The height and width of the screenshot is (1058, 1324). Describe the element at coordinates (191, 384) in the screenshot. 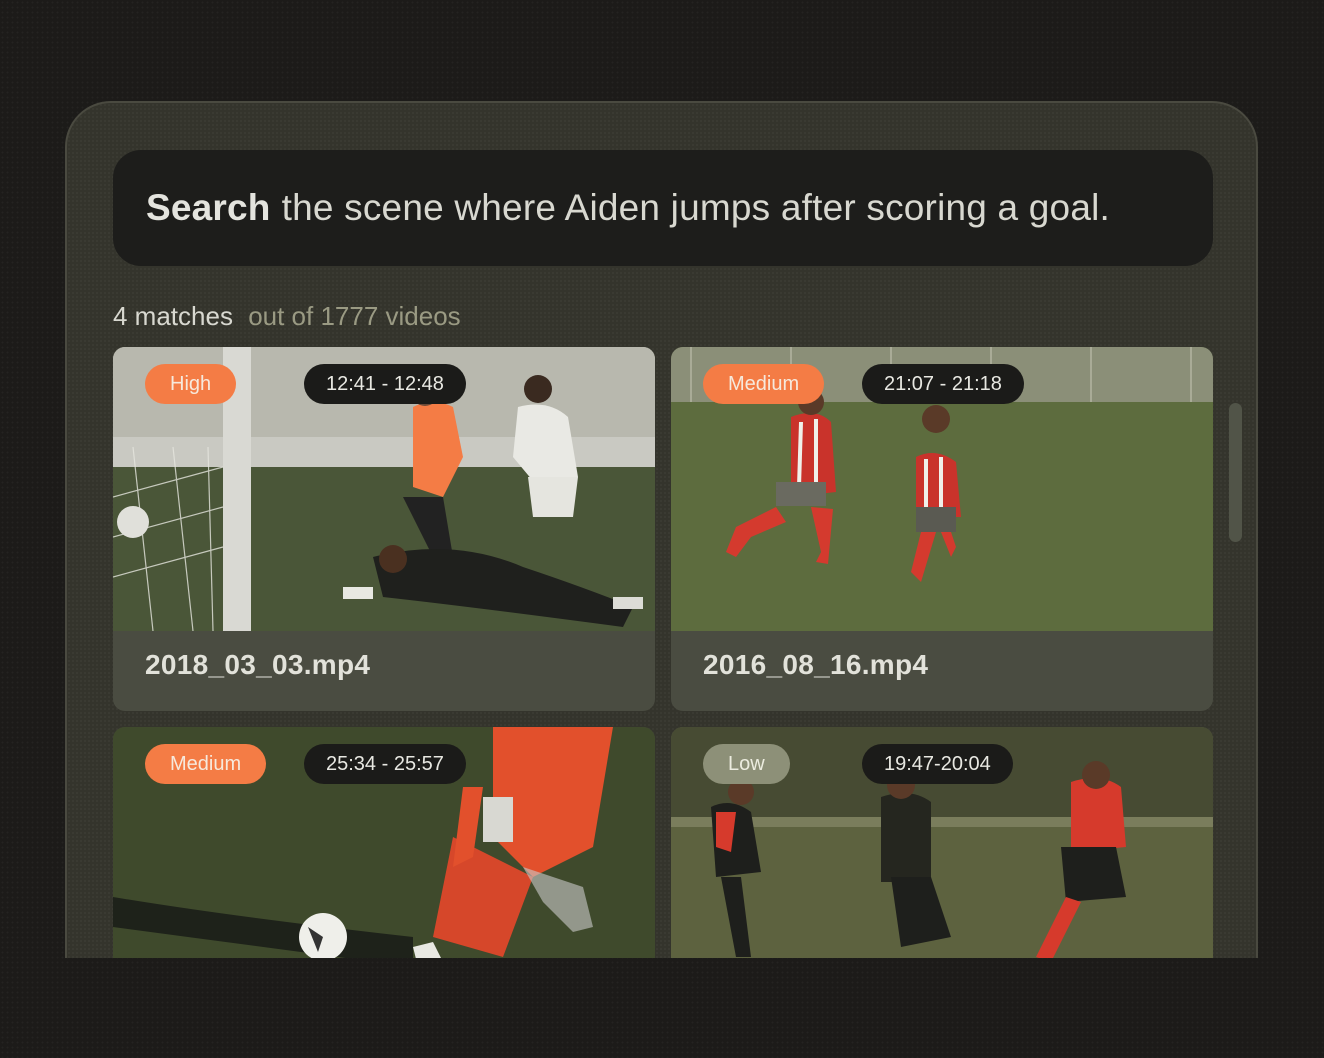

I see `confidence-badge: High` at that location.